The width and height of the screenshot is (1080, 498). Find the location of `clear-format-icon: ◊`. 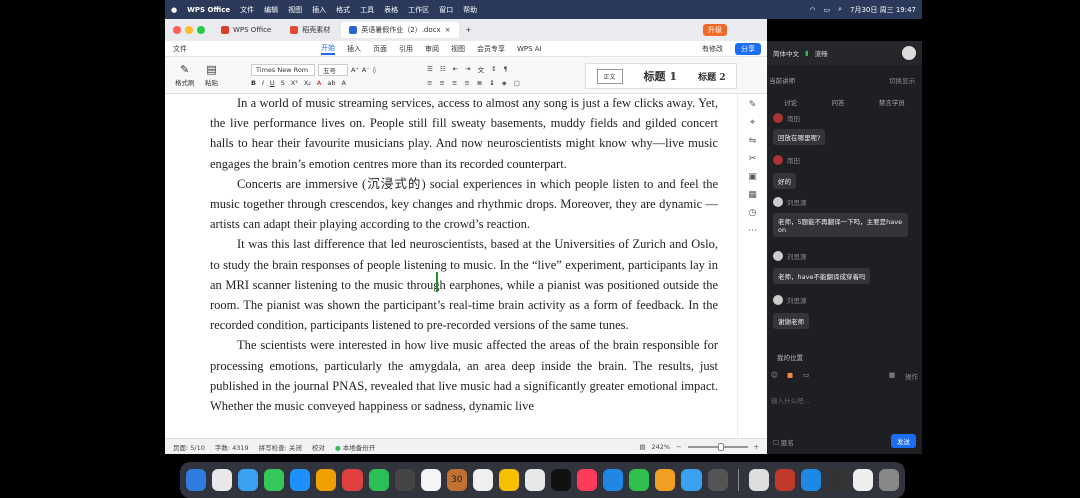

clear-format-icon: ◊ is located at coordinates (374, 70).